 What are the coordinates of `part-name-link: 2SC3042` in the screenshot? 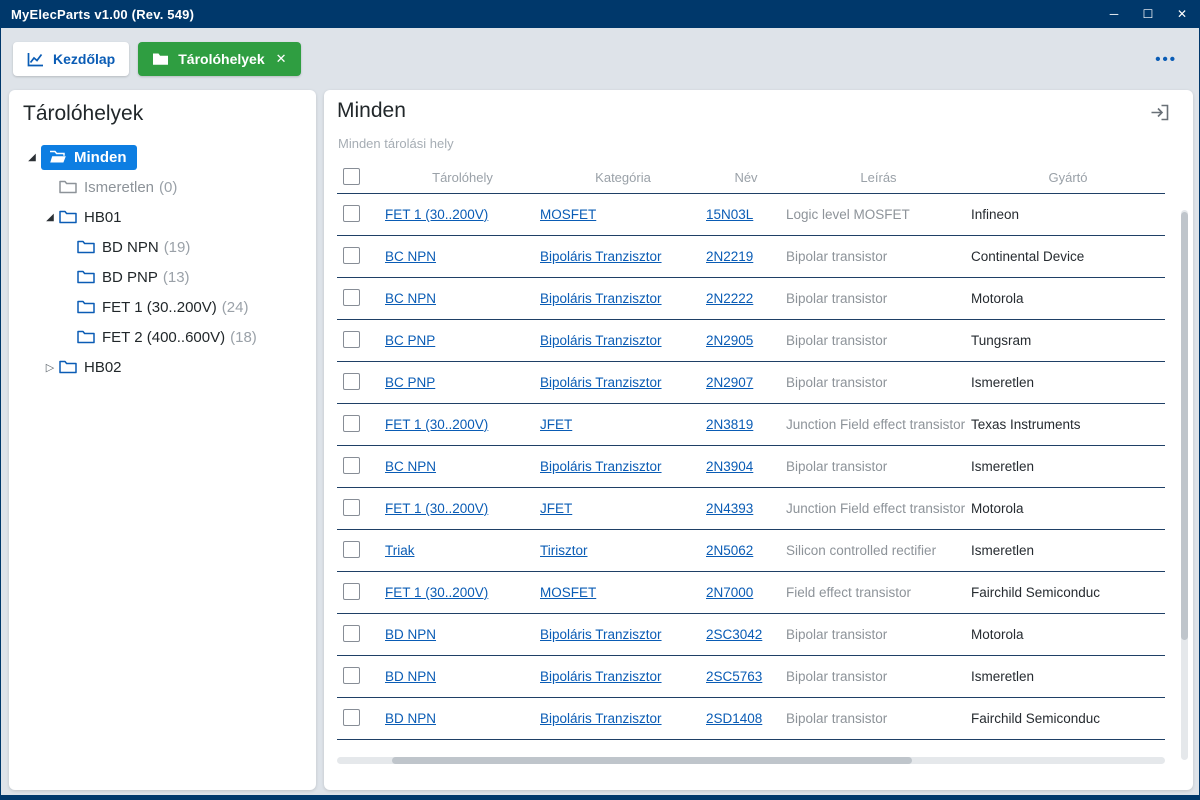 It's located at (746, 634).